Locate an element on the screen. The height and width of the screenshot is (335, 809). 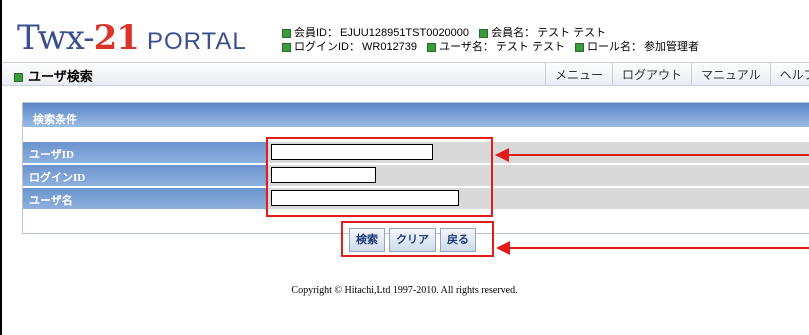
page-title: ユーザ検索 is located at coordinates (53, 75).